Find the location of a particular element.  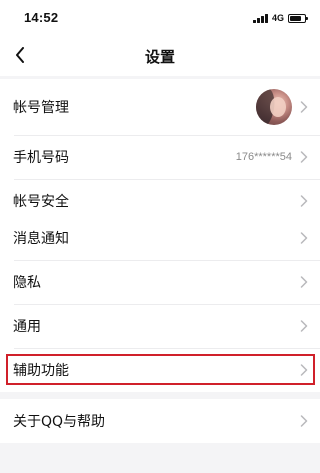

network-type: 4G is located at coordinates (277, 18).